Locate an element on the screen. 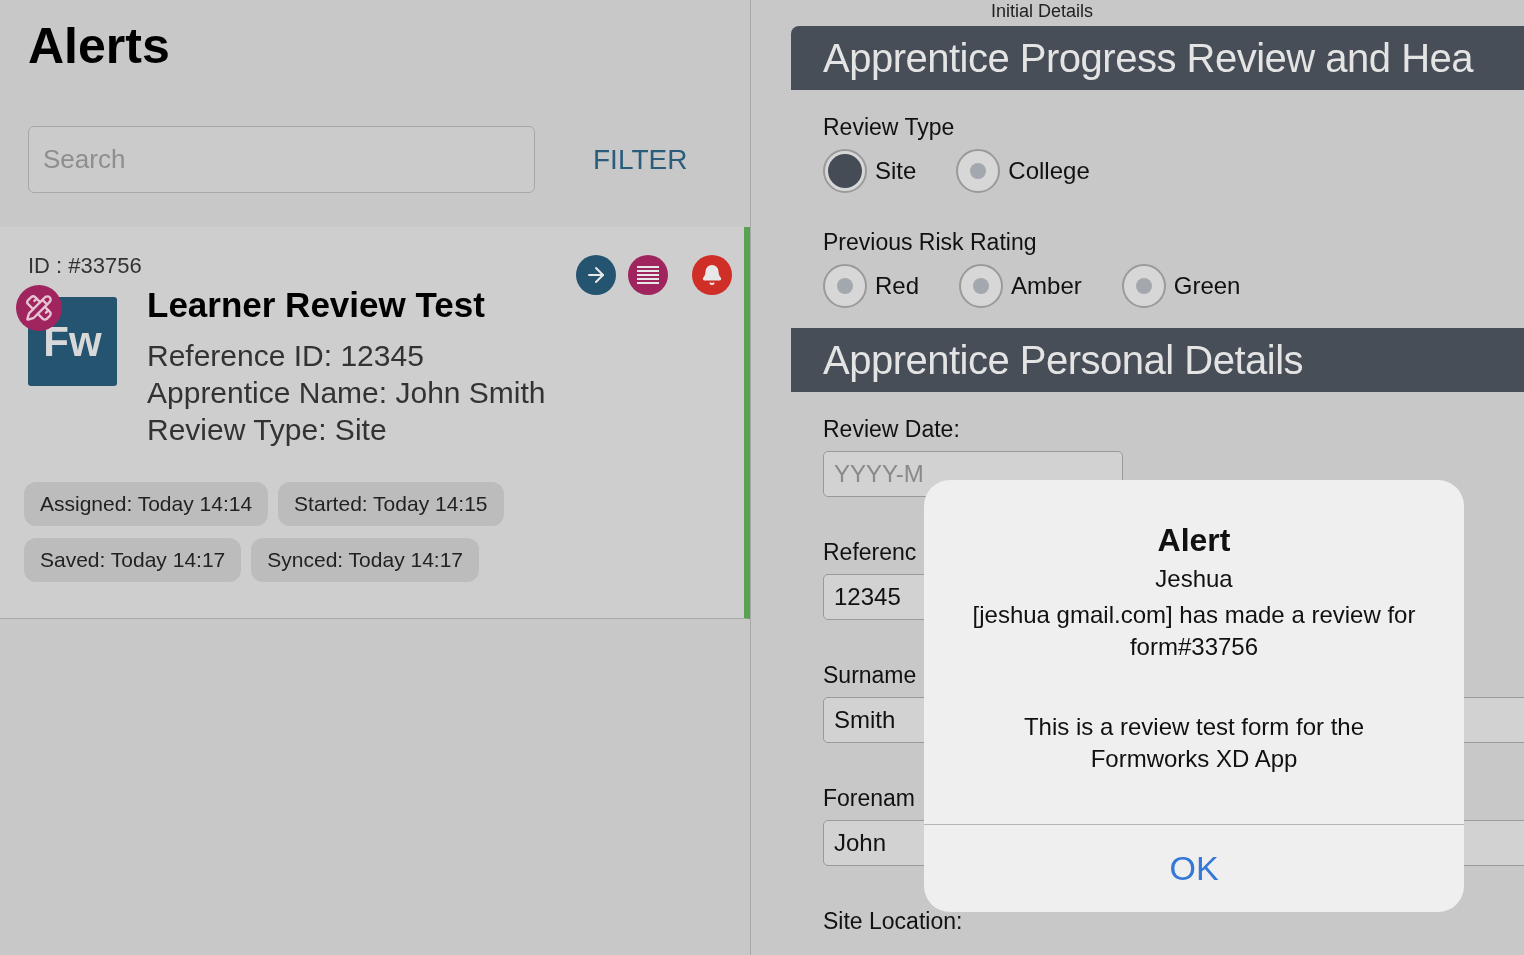 This screenshot has height=955, width=1524. field-label: Review Date: is located at coordinates (891, 429).